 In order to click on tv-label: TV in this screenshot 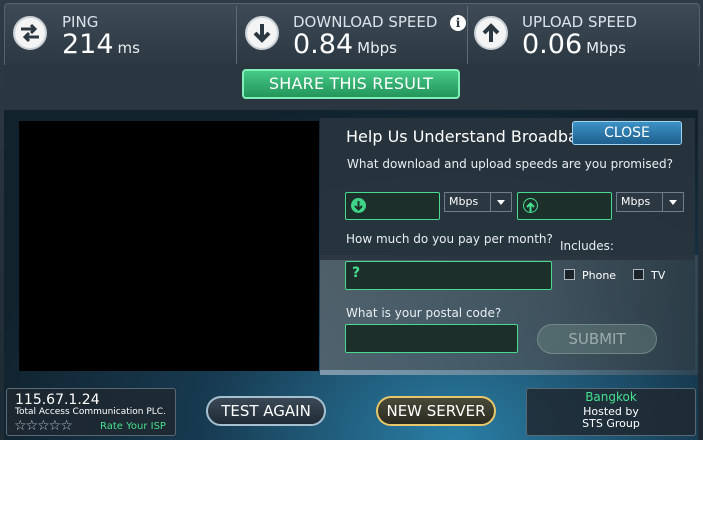, I will do `click(658, 275)`.